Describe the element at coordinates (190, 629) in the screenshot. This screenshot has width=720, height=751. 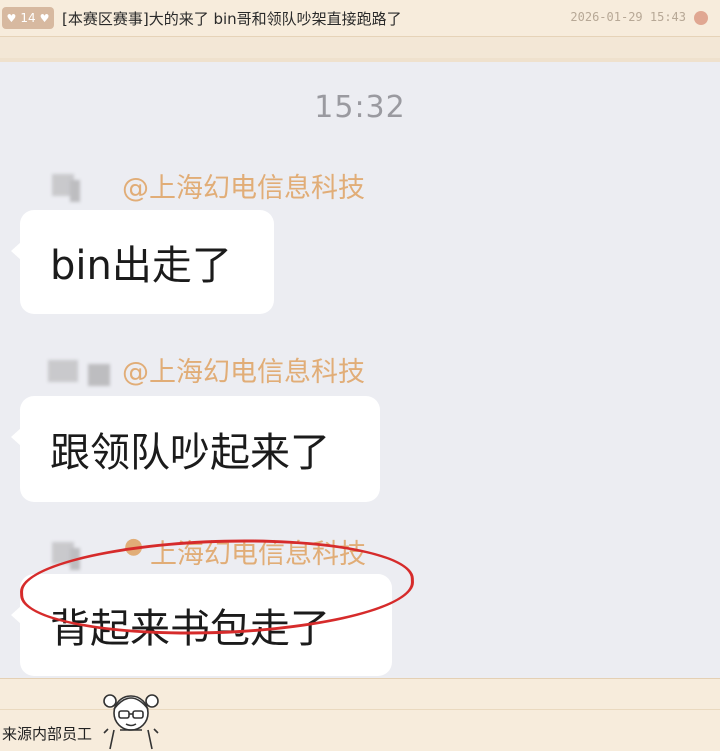
I see `message-text: 背起来书包走了` at that location.